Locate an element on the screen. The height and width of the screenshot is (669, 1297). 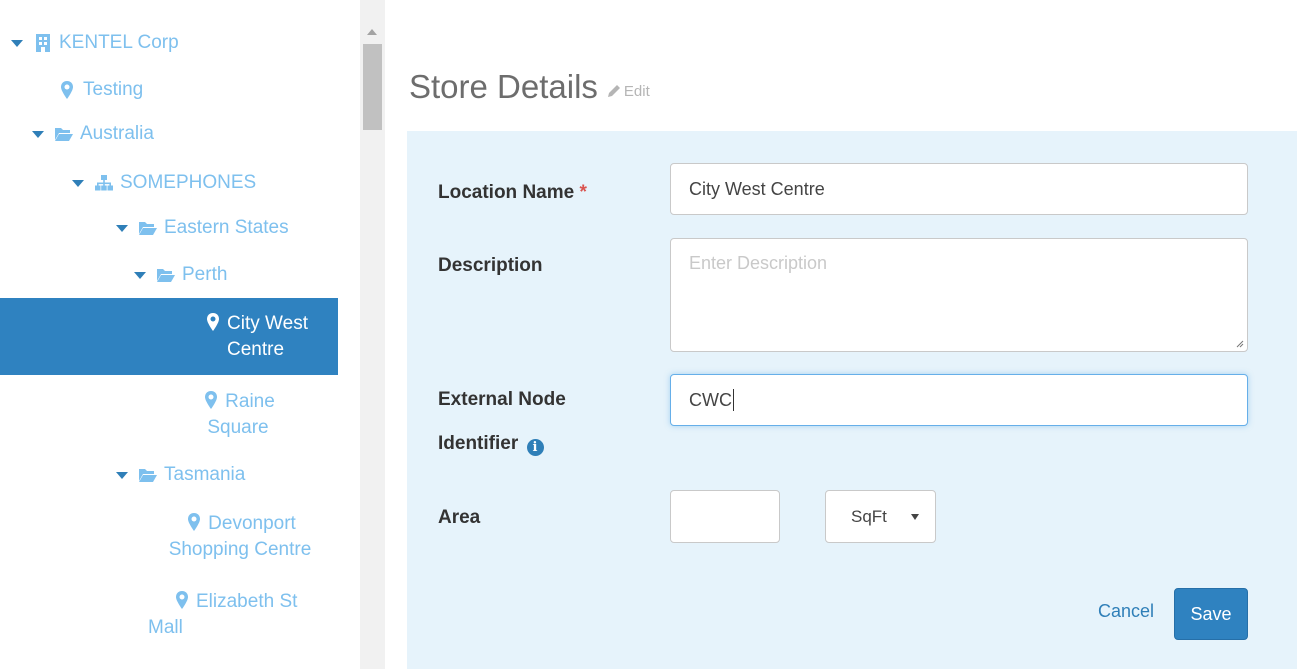
tree-item-testing: Testing is located at coordinates (100, 90).